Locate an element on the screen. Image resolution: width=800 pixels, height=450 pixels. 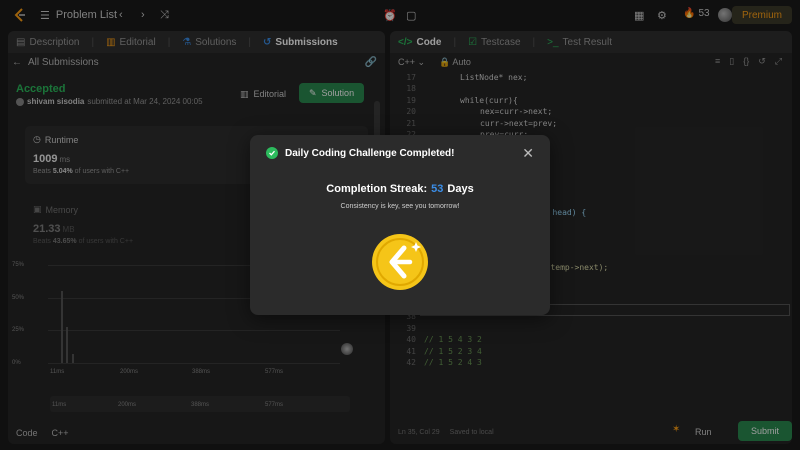
close-icon: ✕ is located at coordinates (528, 153).